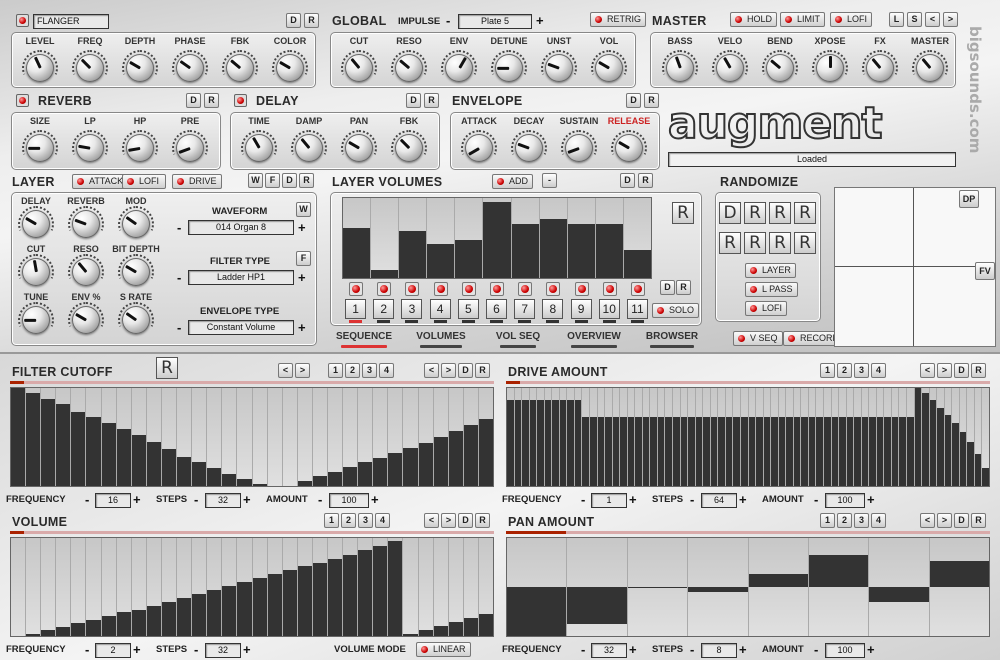 The image size is (1000, 660). Describe the element at coordinates (223, 650) in the screenshot. I see `volume-steps-field: 32` at that location.